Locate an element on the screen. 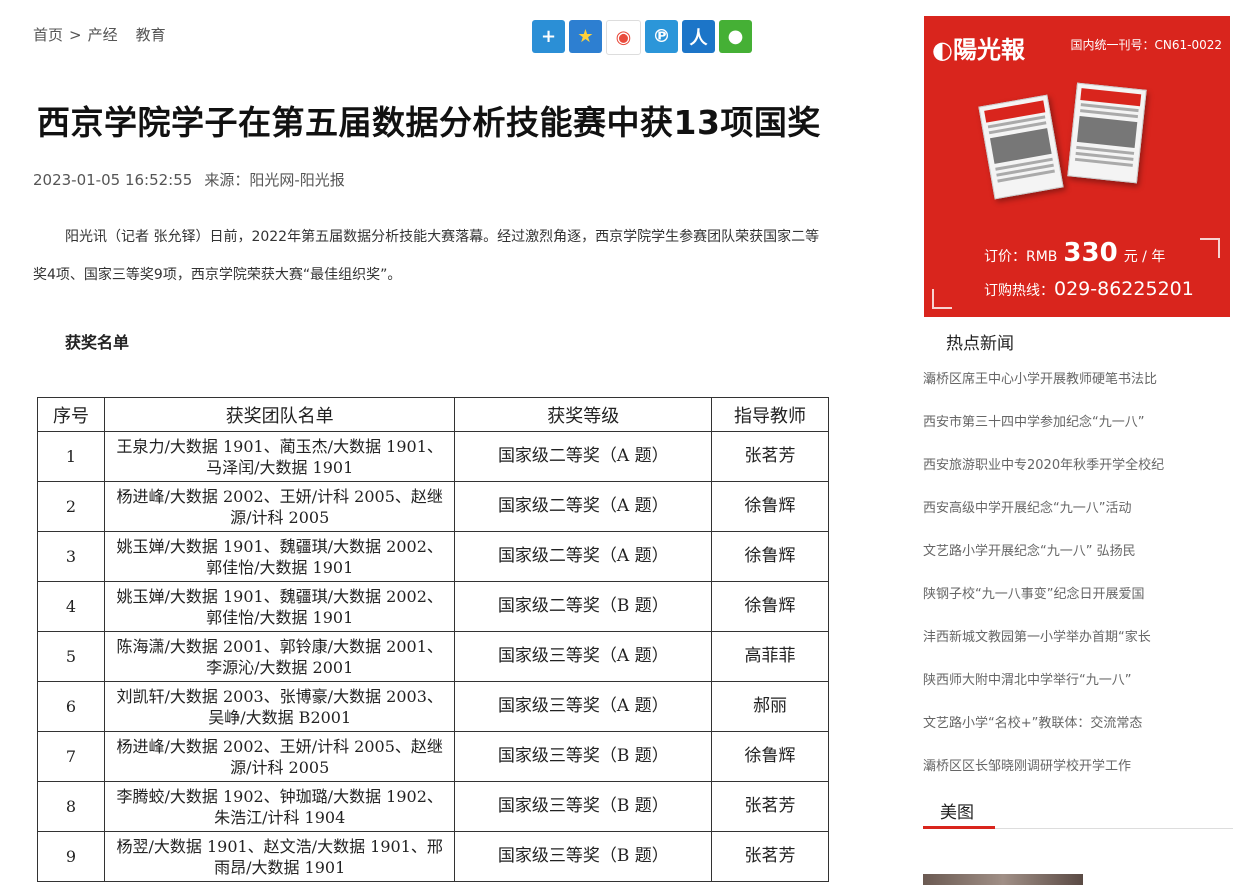 The height and width of the screenshot is (885, 1255). row-team: 李腾蛟/大数据 1902、钟珈璐/大数据 1902、朱浩江/计科 1904 is located at coordinates (279, 806).